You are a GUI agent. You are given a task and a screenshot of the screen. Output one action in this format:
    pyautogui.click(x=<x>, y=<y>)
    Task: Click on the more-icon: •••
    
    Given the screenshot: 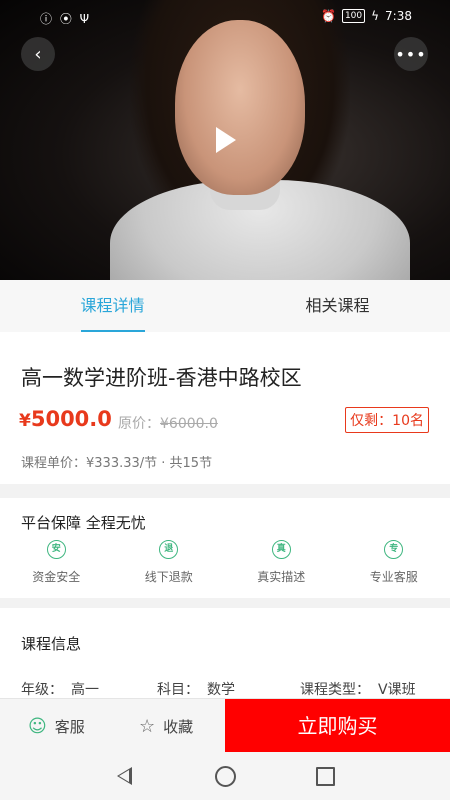 What is the action you would take?
    pyautogui.click(x=411, y=54)
    